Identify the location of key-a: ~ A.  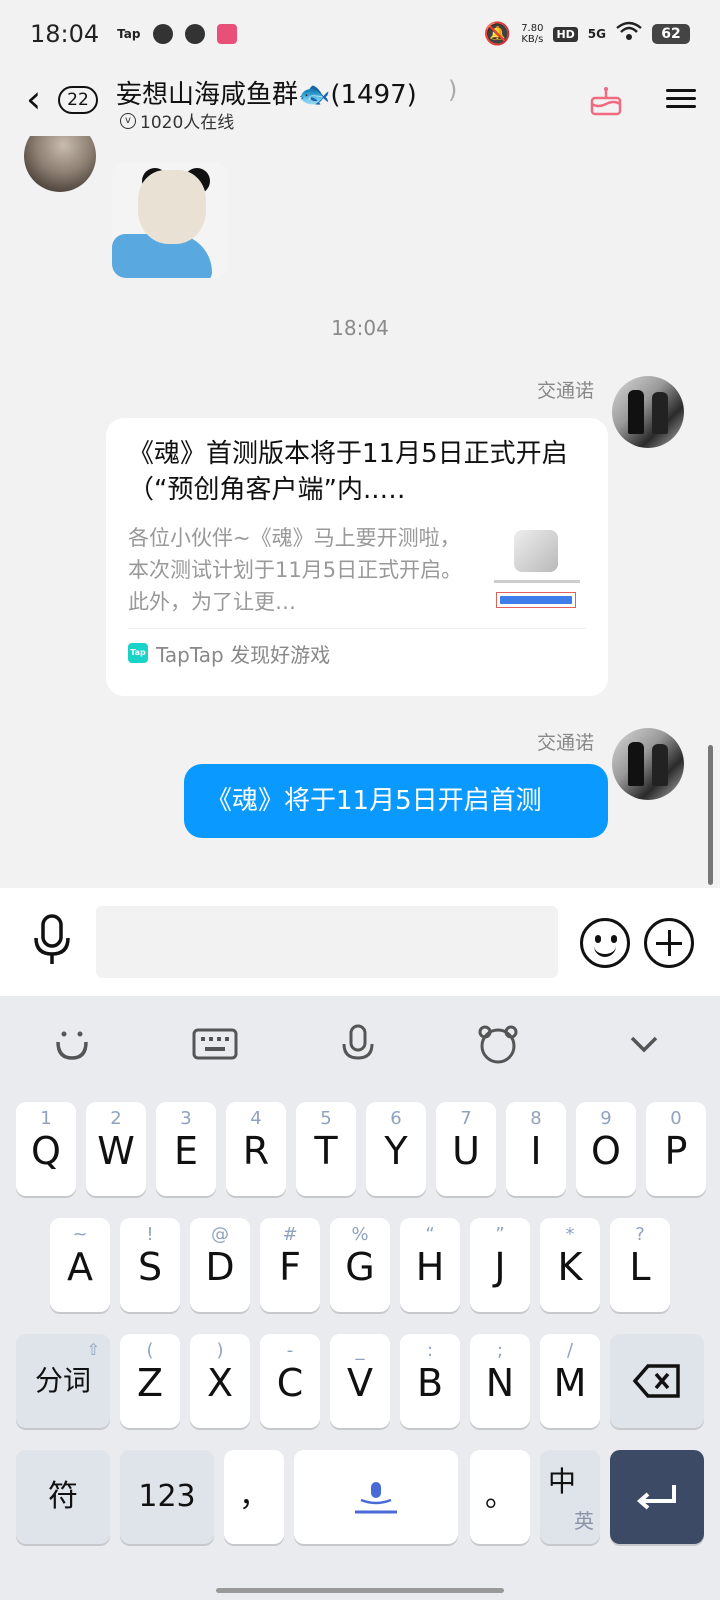
(80, 1265).